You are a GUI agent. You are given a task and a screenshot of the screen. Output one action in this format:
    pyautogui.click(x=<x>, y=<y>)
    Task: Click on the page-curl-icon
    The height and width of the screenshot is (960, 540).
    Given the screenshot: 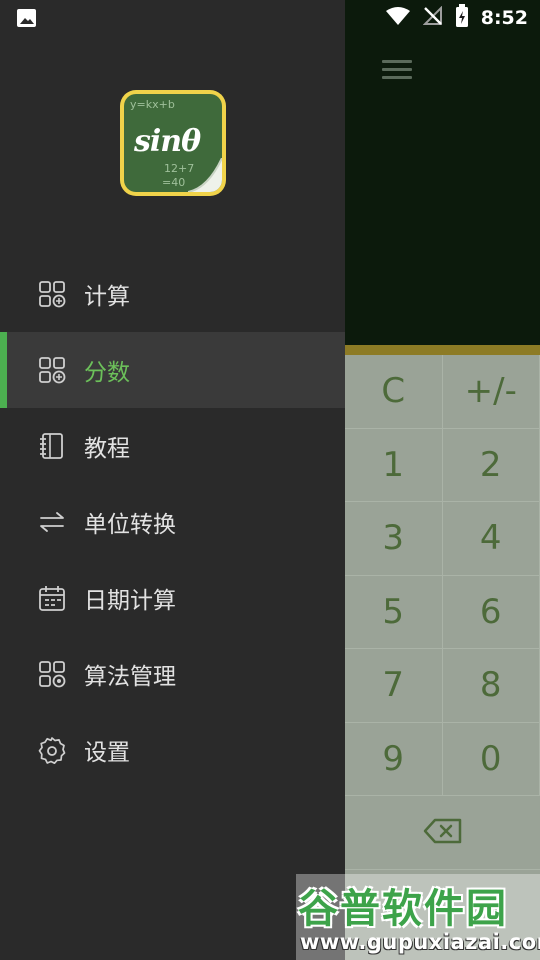 What is the action you would take?
    pyautogui.click(x=205, y=175)
    